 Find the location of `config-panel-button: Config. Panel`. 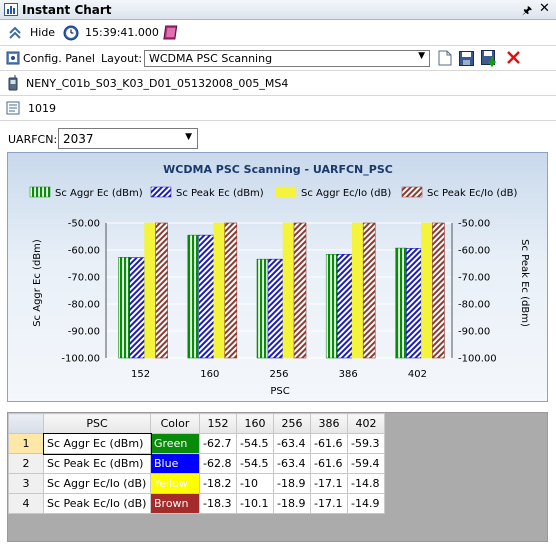

config-panel-button: Config. Panel is located at coordinates (59, 58).